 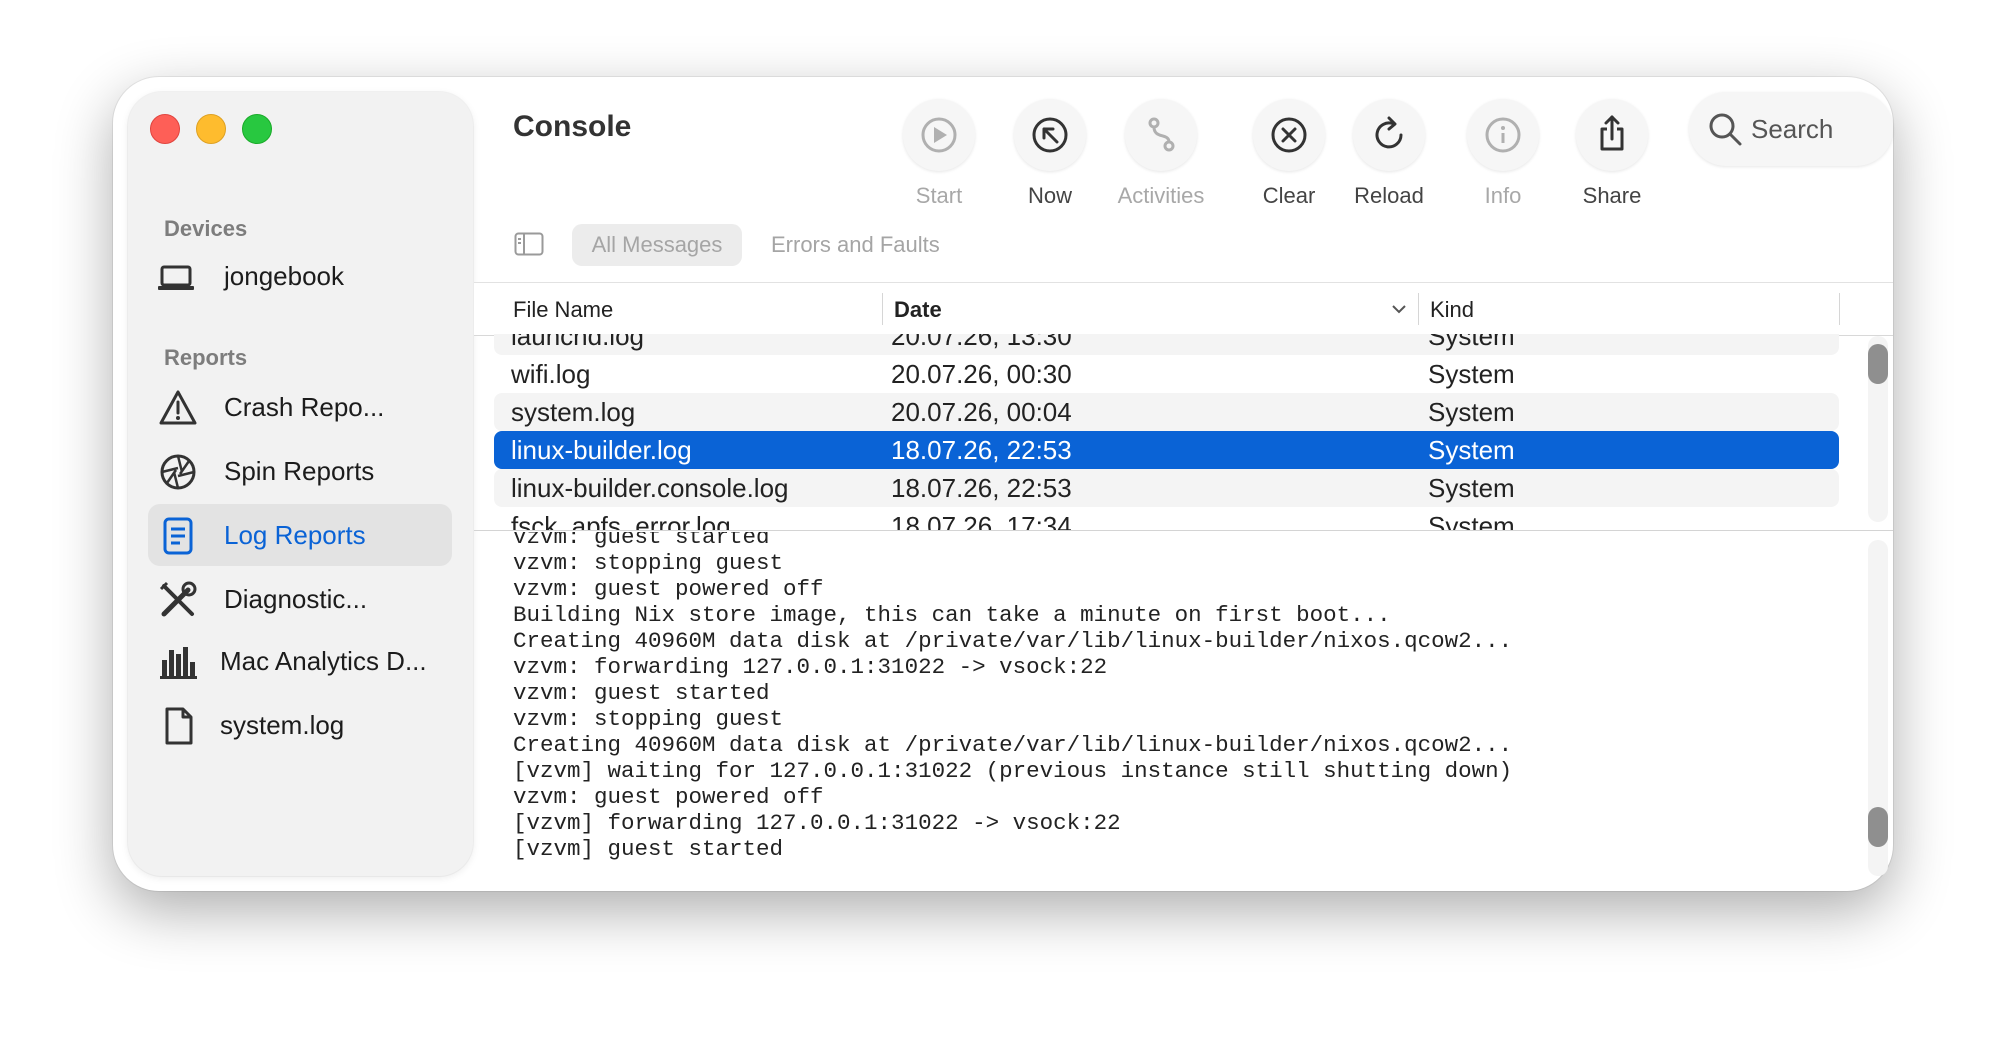 I want to click on table-row: wifi.log 20.07.26, 00:30 System, so click(x=1166, y=374).